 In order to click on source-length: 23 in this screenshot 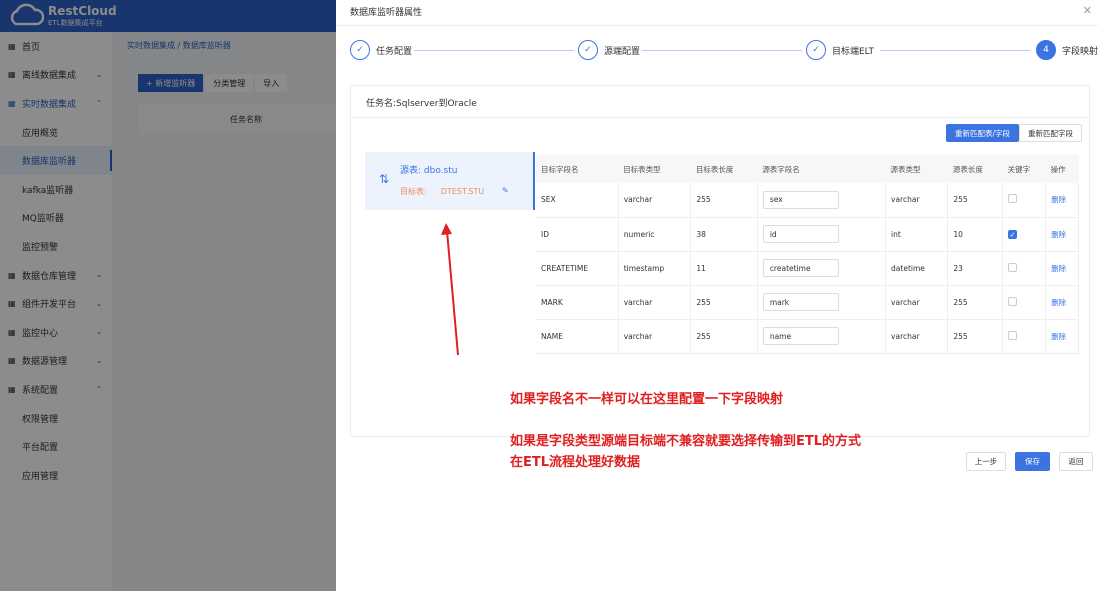, I will do `click(975, 268)`.